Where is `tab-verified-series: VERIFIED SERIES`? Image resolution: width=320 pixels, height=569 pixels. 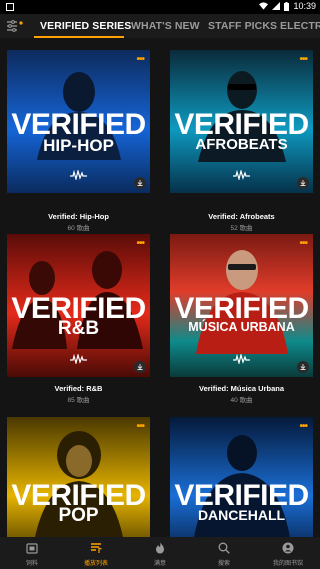
tab-verified-series: VERIFIED SERIES is located at coordinates (85, 26).